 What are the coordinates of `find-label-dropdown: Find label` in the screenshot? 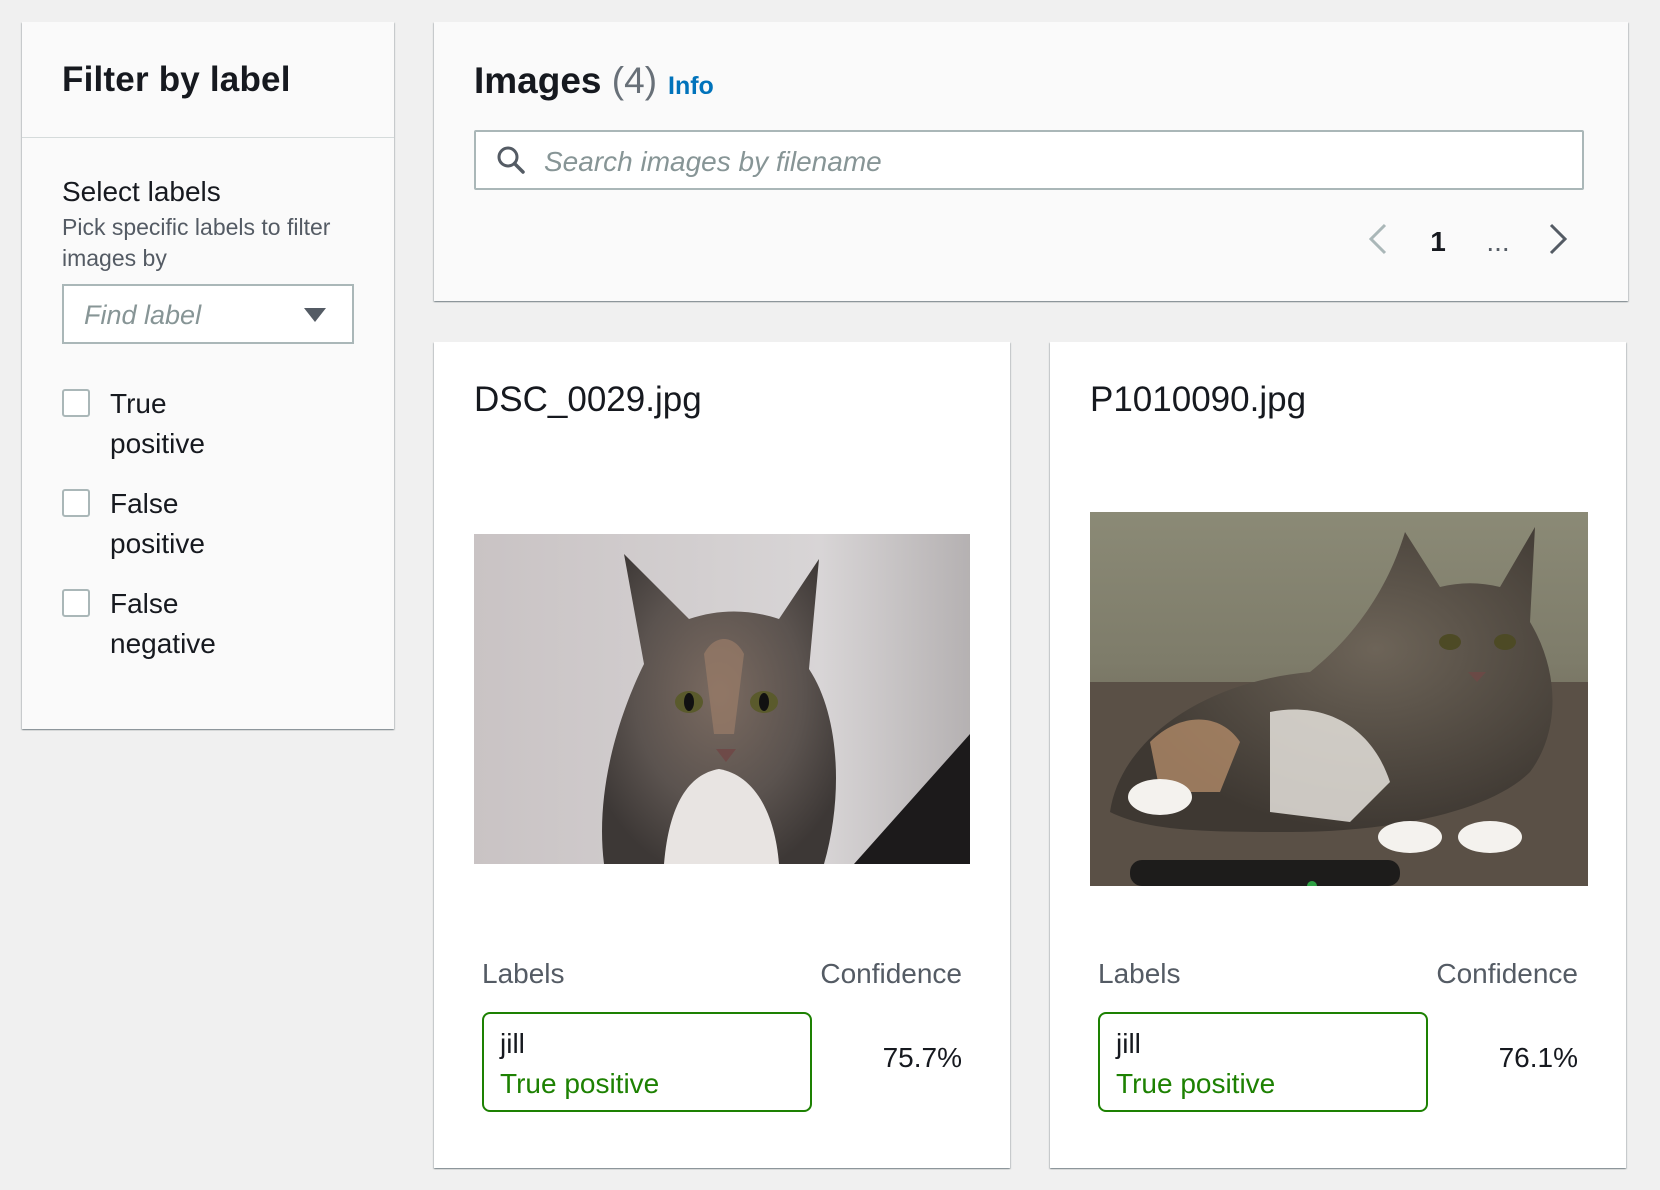 It's located at (208, 314).